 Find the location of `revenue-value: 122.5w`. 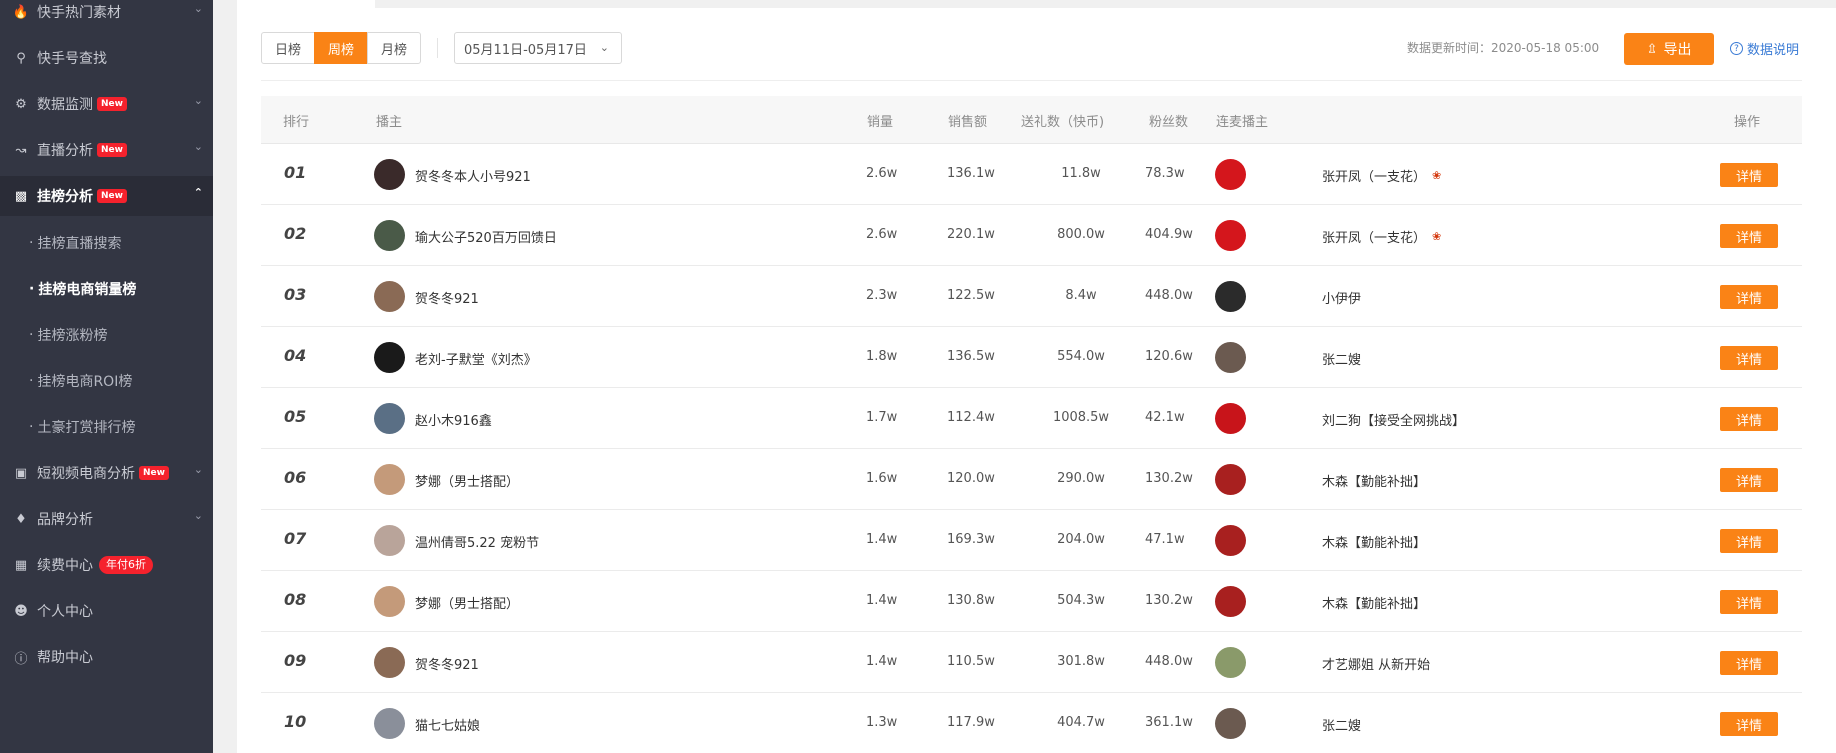

revenue-value: 122.5w is located at coordinates (971, 295).